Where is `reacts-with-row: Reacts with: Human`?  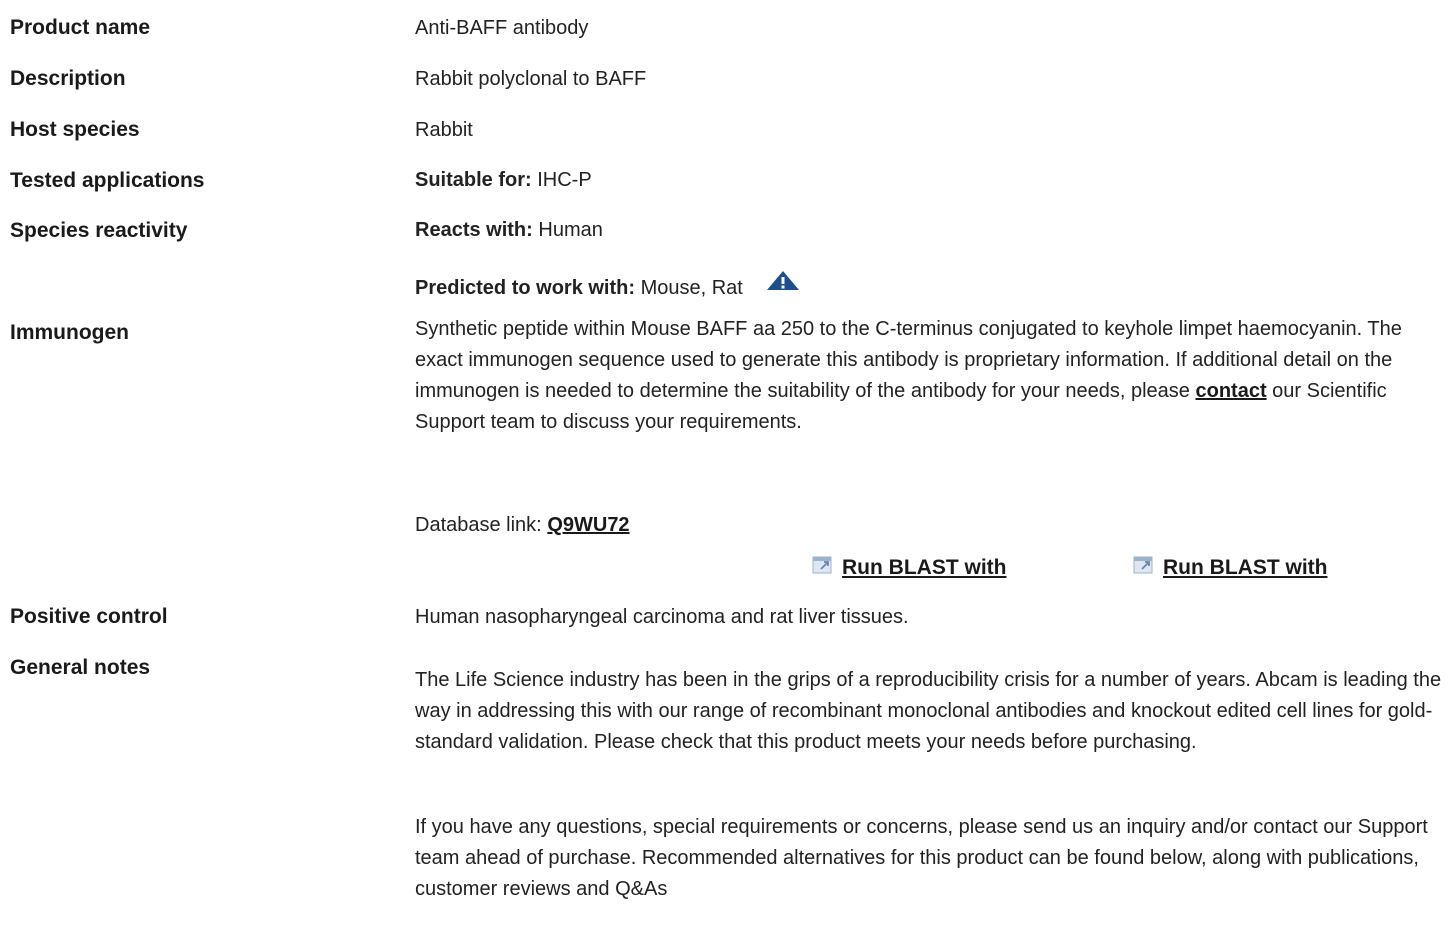
reacts-with-row: Reacts with: Human is located at coordinates (509, 230).